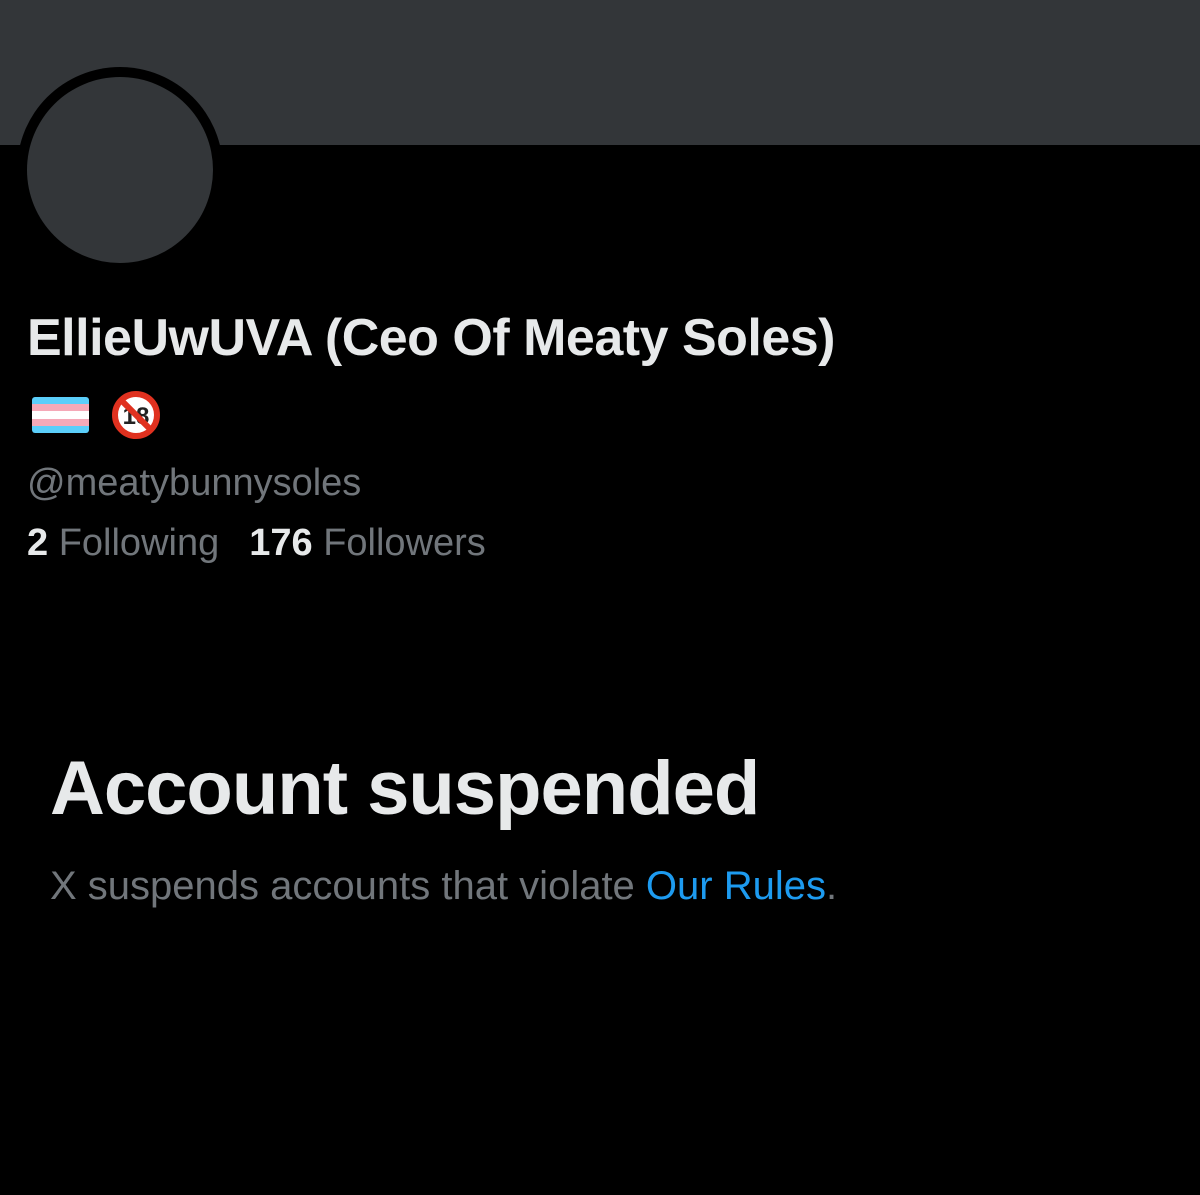 This screenshot has width=1200, height=1195. Describe the element at coordinates (194, 483) in the screenshot. I see `profile-handle: @meatybunnysoles` at that location.